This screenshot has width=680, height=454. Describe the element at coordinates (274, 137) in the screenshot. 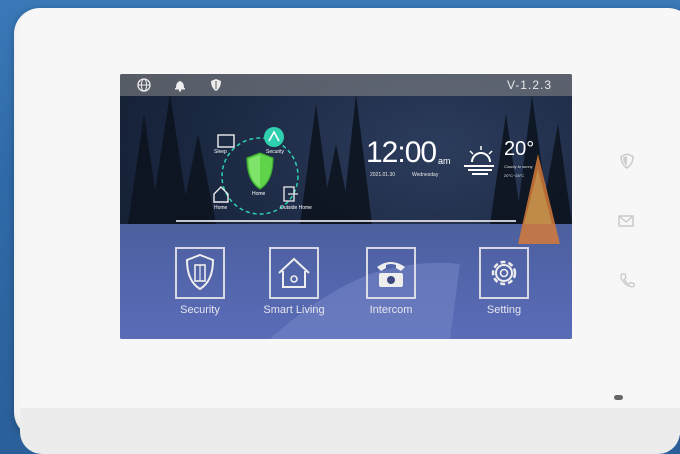

I see `security-mode-icon` at that location.